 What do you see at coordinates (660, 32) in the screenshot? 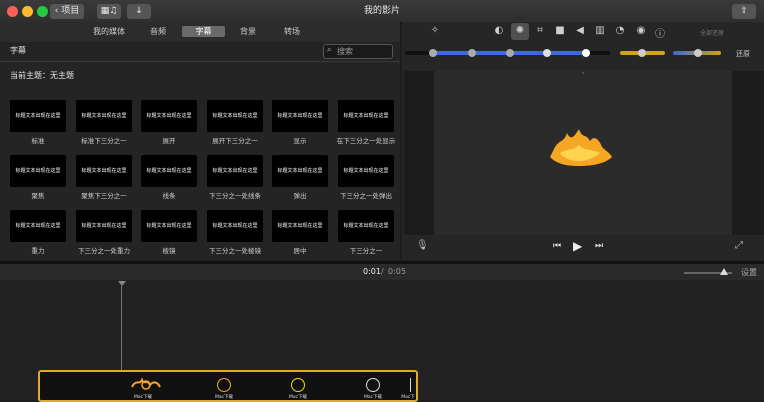
I see `info-icon: ⓘ` at bounding box center [660, 32].